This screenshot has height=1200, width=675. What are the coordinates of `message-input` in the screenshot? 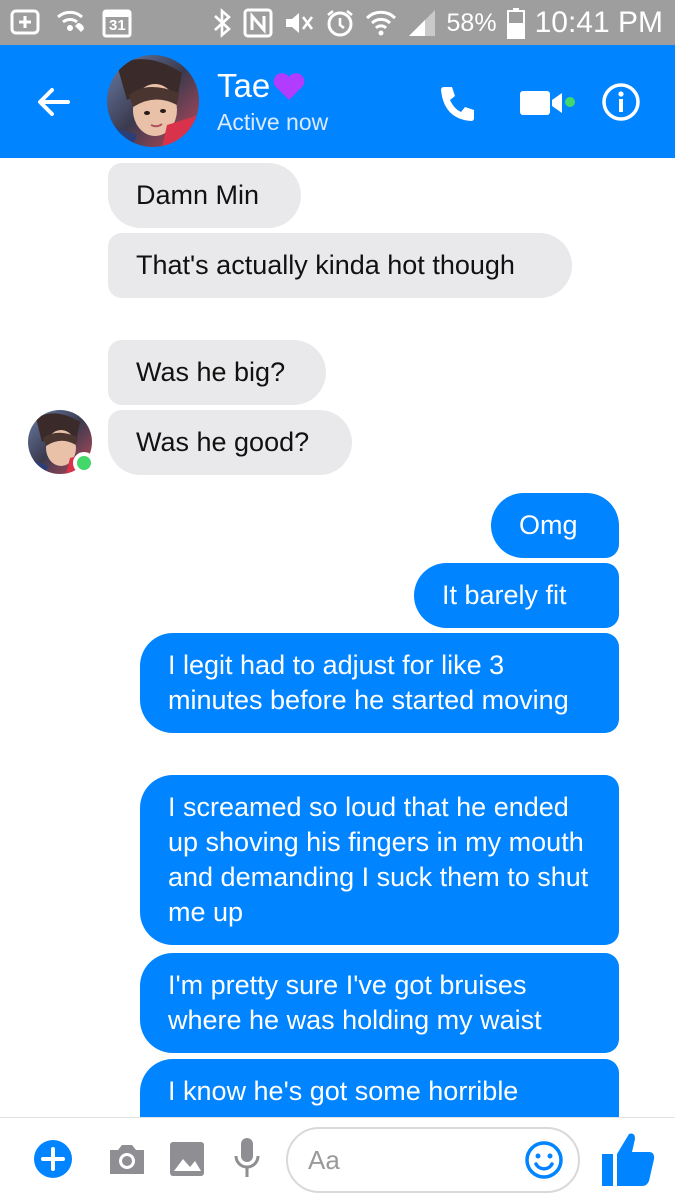 It's located at (418, 1160).